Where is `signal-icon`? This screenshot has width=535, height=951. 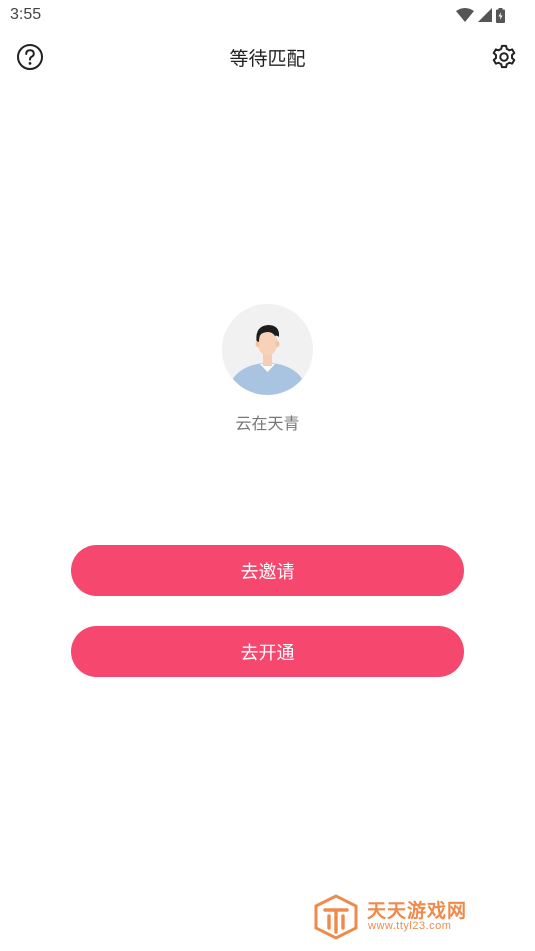
signal-icon is located at coordinates (485, 15).